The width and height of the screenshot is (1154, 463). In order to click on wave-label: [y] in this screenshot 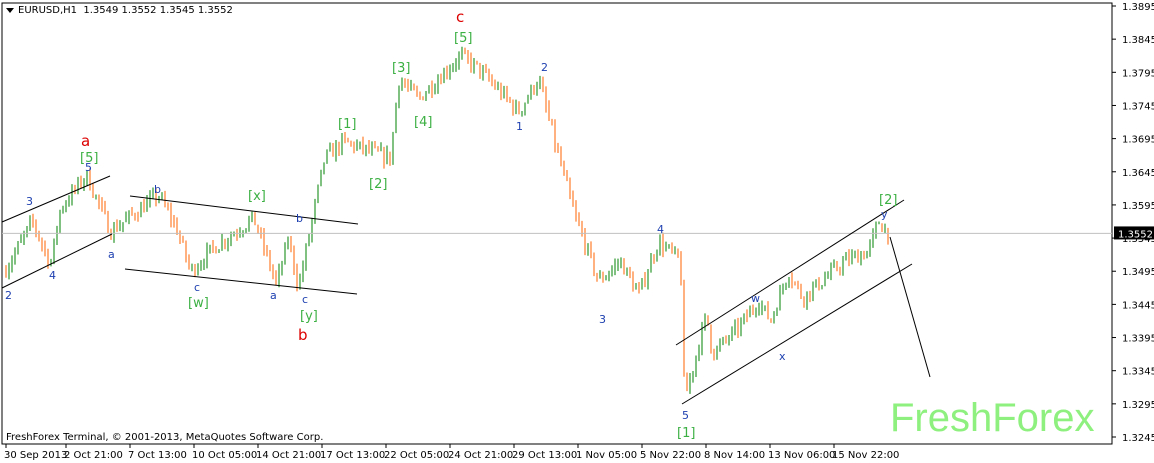, I will do `click(309, 316)`.